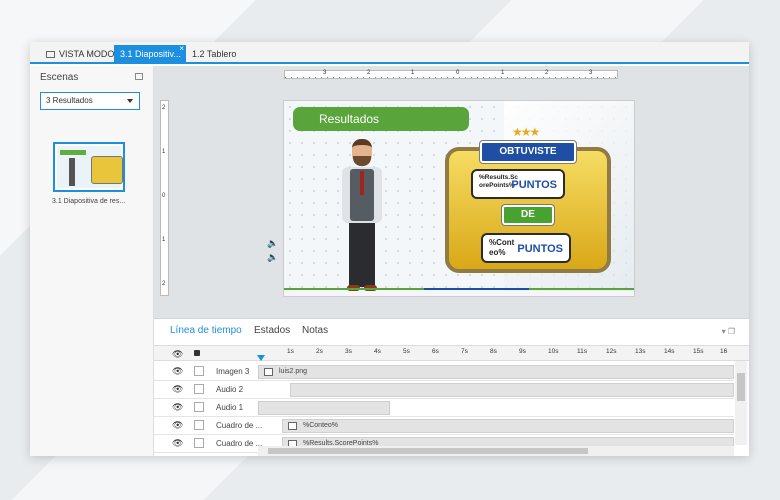 Image resolution: width=780 pixels, height=500 pixels. Describe the element at coordinates (459, 289) in the screenshot. I see `slide-footer-line` at that location.